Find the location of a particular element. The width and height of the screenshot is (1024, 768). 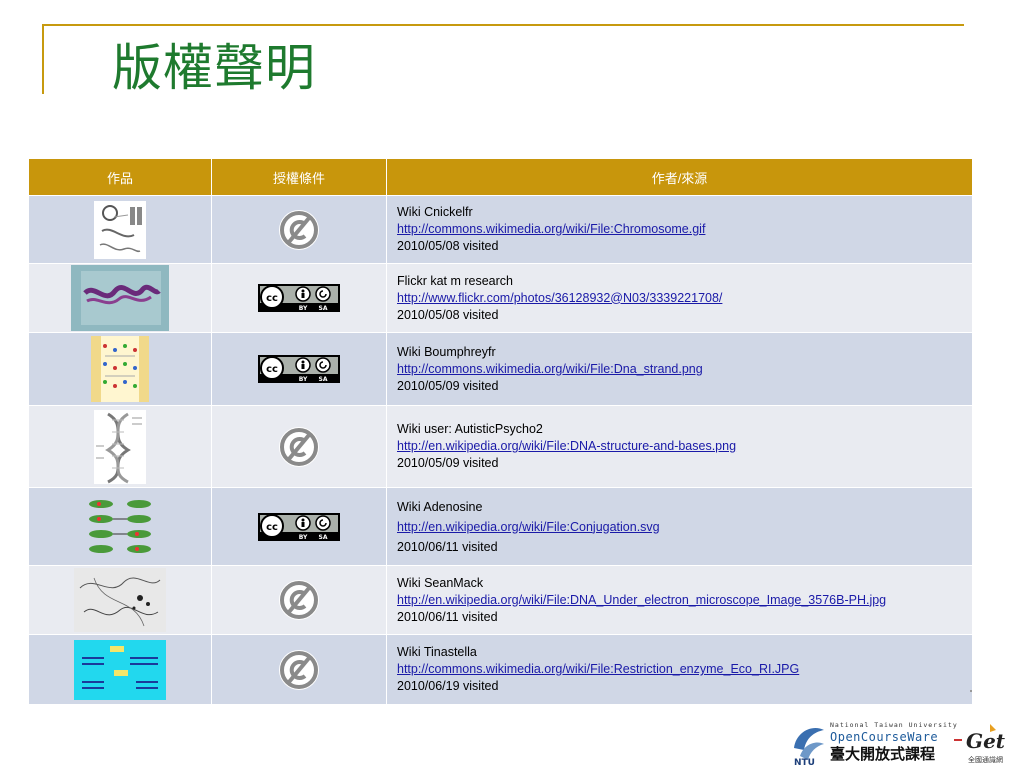

author-name: Wiki Adenosine is located at coordinates (440, 506).